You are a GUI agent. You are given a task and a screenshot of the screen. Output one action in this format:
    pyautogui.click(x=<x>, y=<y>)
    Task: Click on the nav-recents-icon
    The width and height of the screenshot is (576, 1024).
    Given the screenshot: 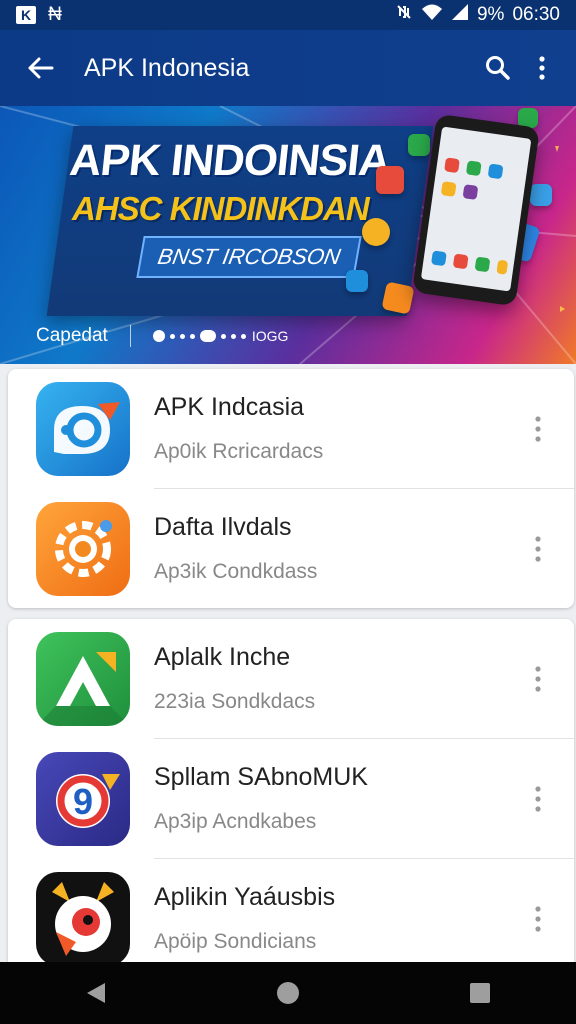 What is the action you would take?
    pyautogui.click(x=480, y=993)
    